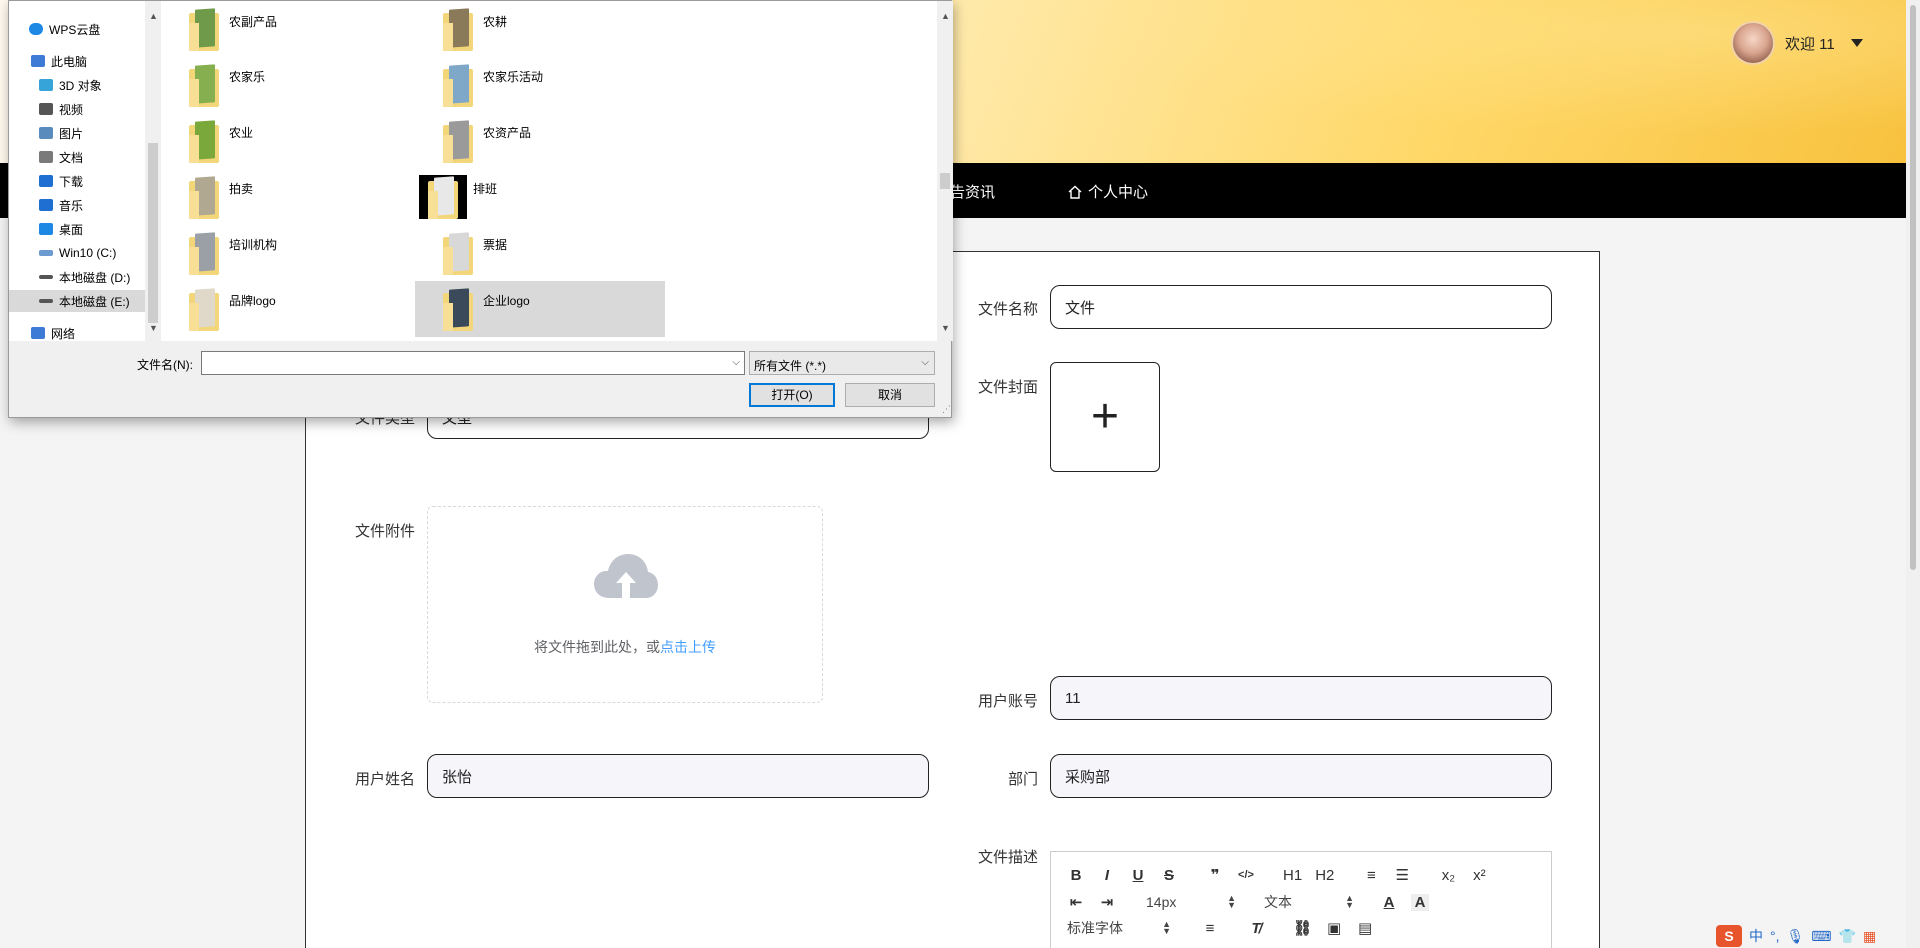 This screenshot has height=948, width=1920. Describe the element at coordinates (94, 301) in the screenshot. I see `nav-pane-label: 本地磁盘 (E:)` at that location.